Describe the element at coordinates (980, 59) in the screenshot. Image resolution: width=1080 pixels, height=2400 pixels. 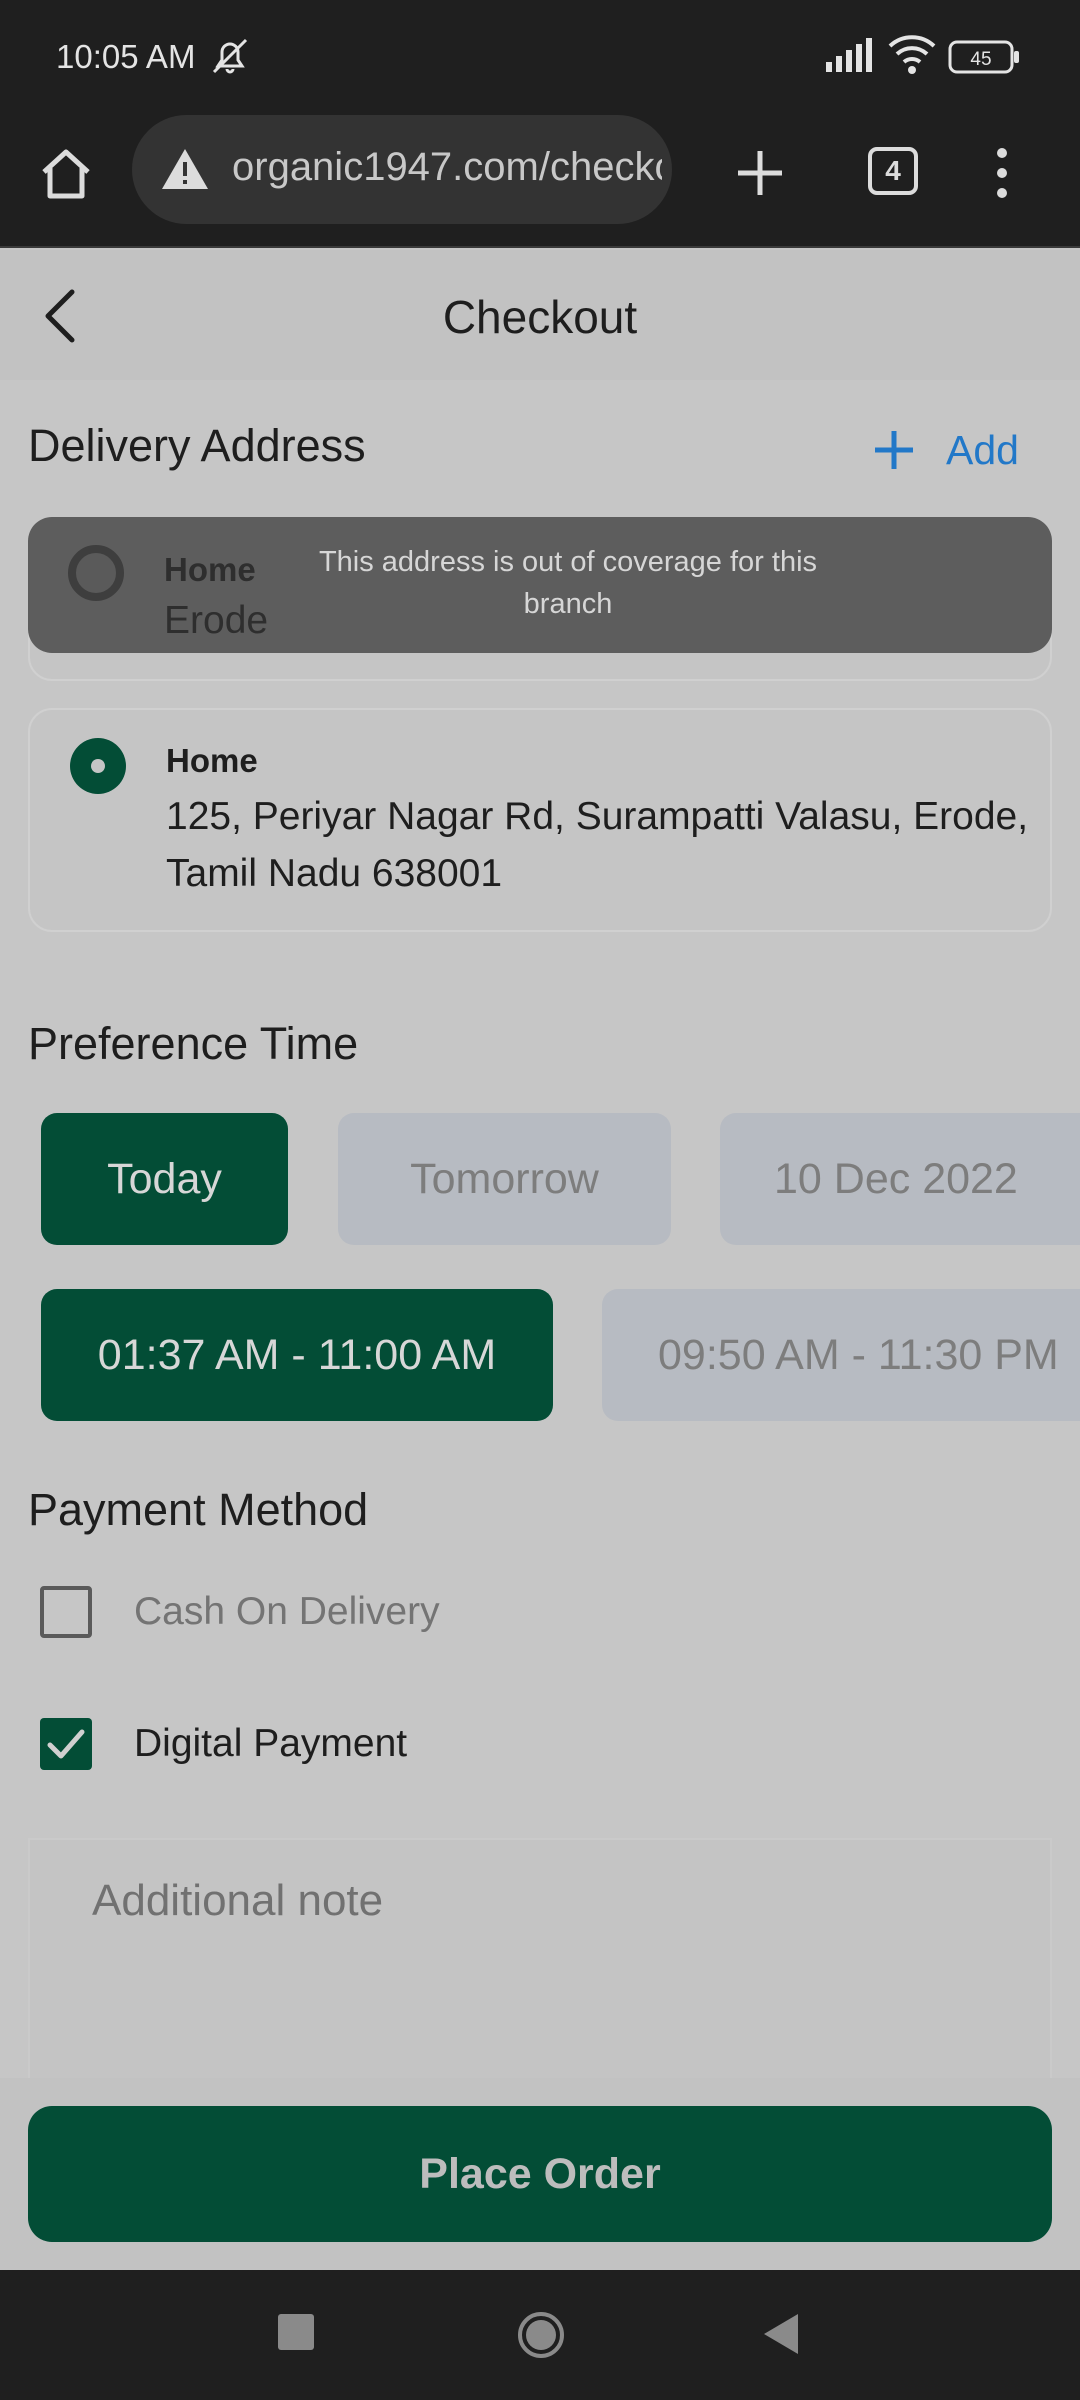
I see `battery-level: 45` at that location.